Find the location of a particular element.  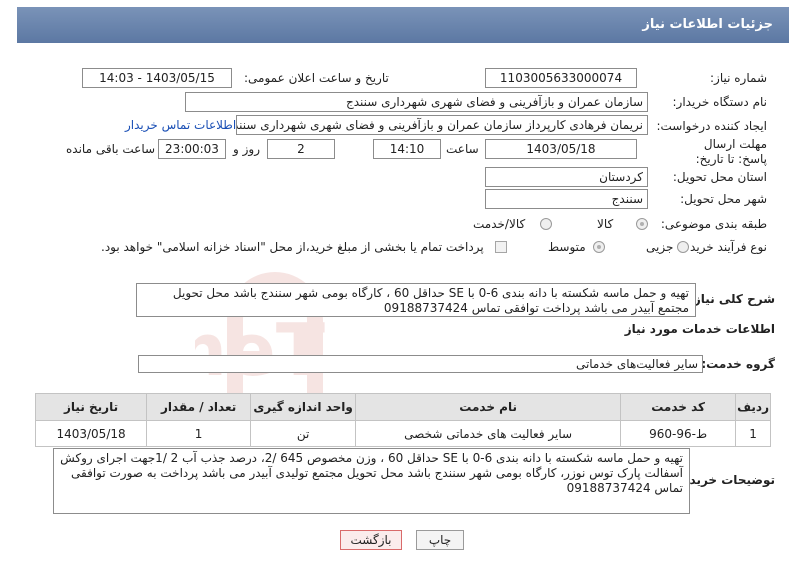

deadline-date-field: 1403/05/18 is located at coordinates (561, 149).